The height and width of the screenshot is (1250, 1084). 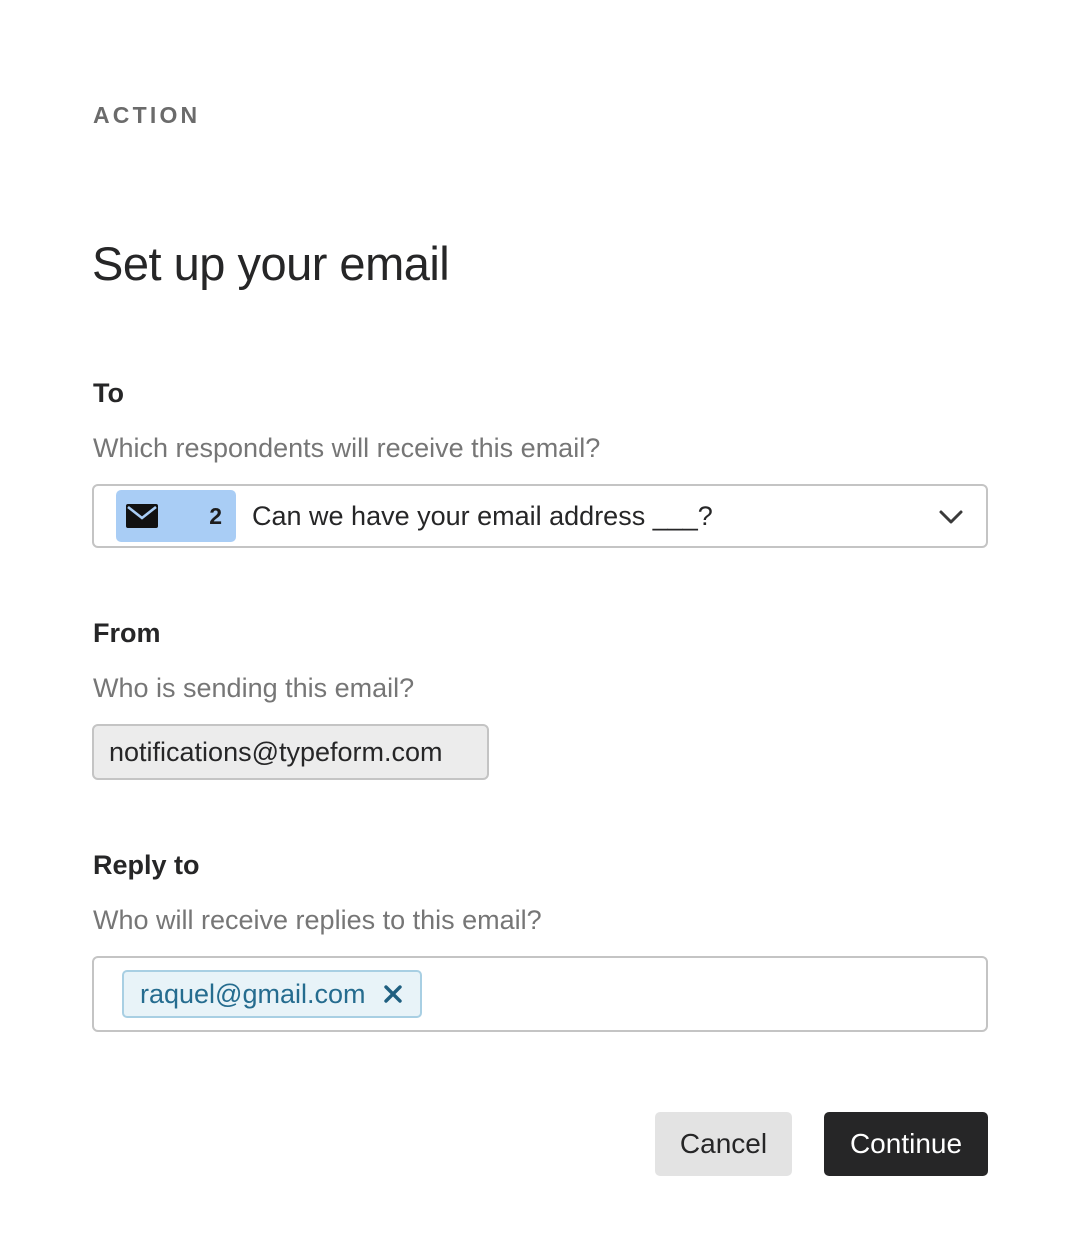 I want to click on question-number: 2, so click(x=215, y=515).